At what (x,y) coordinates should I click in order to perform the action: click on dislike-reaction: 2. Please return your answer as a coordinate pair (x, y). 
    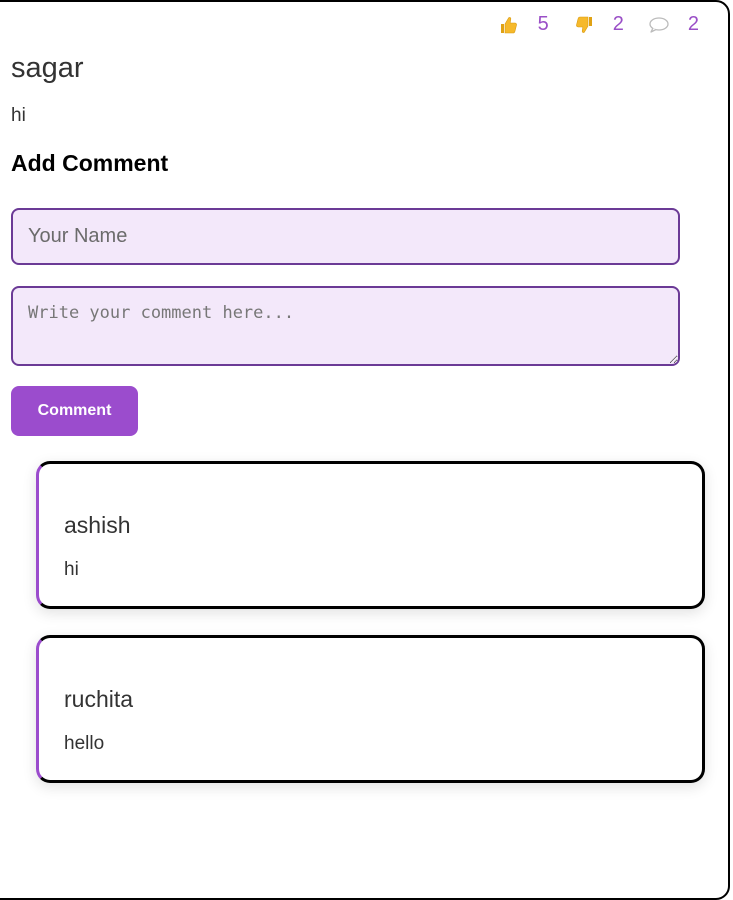
    Looking at the image, I should click on (610, 24).